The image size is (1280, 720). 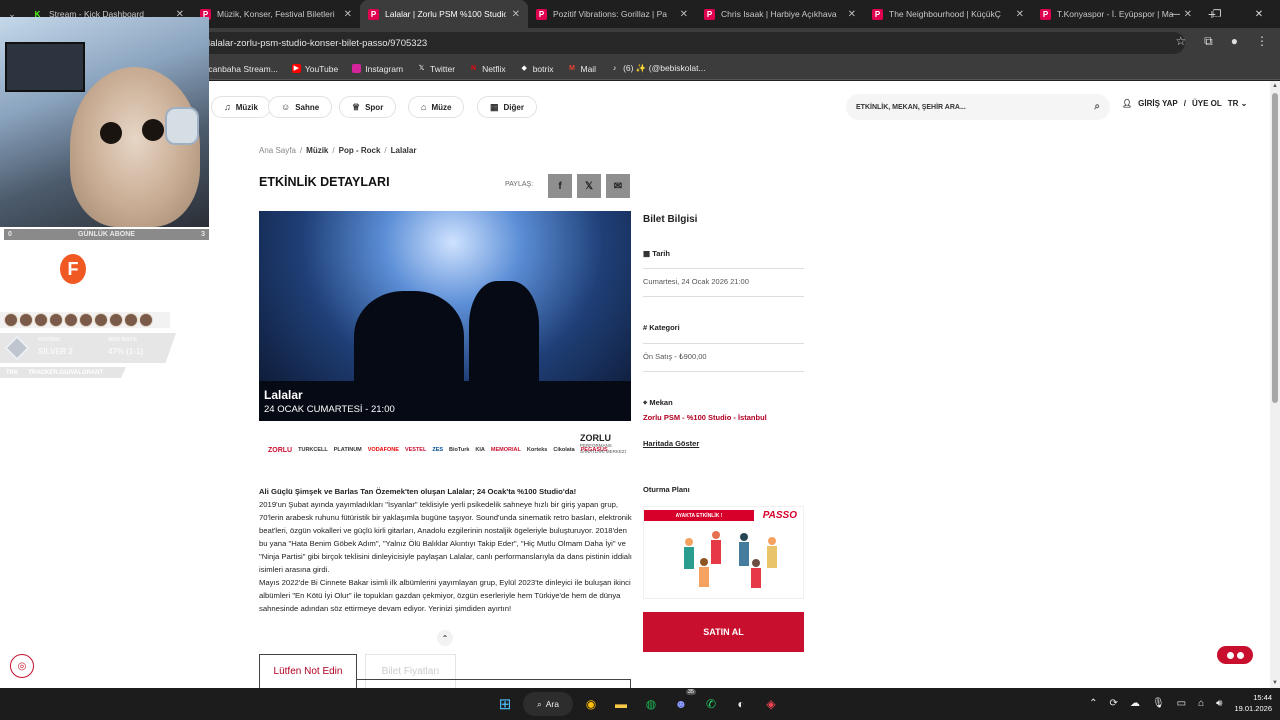 What do you see at coordinates (424, 107) in the screenshot?
I see `museum-icon: ⌂` at bounding box center [424, 107].